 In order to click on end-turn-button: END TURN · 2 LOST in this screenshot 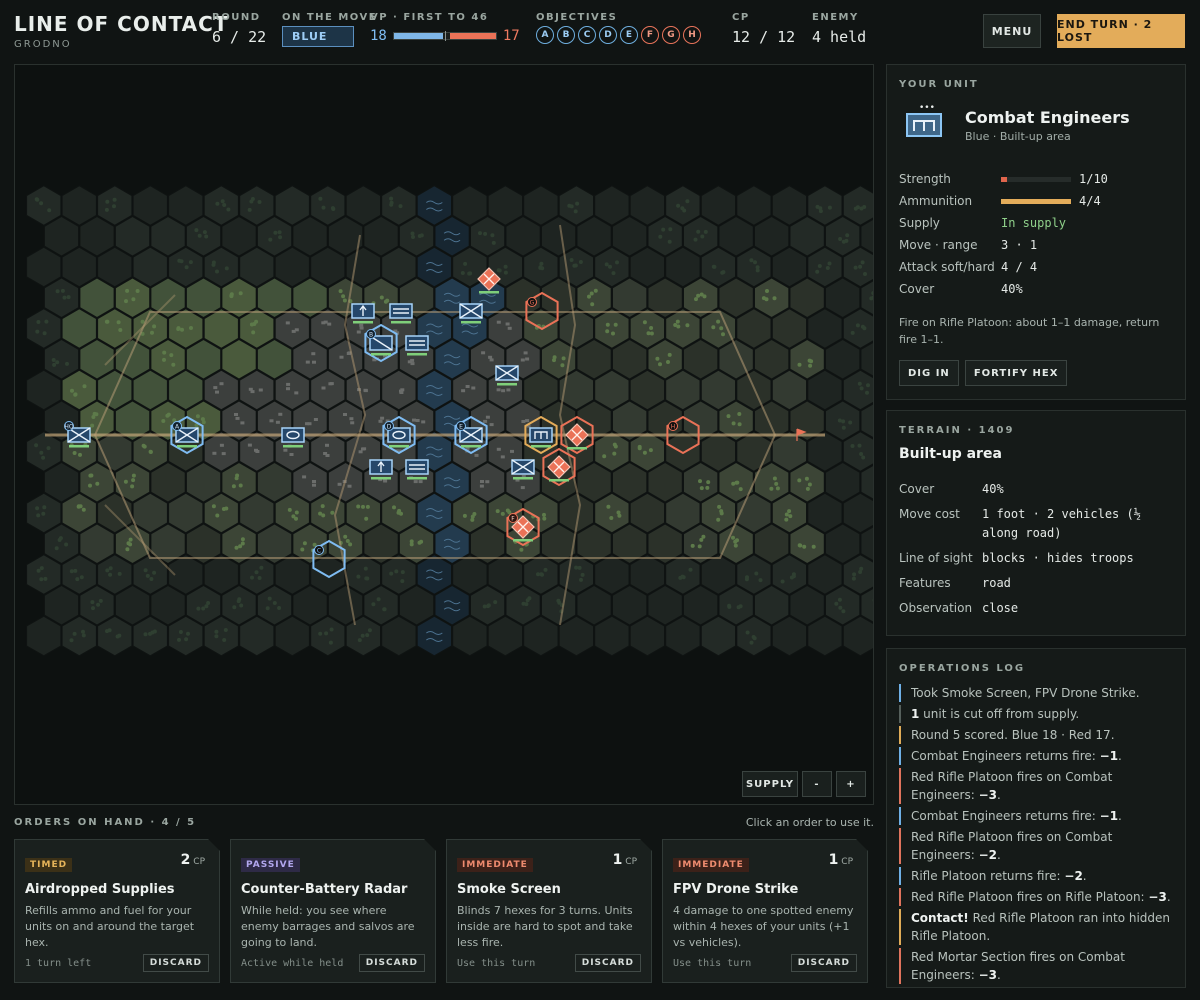, I will do `click(1121, 31)`.